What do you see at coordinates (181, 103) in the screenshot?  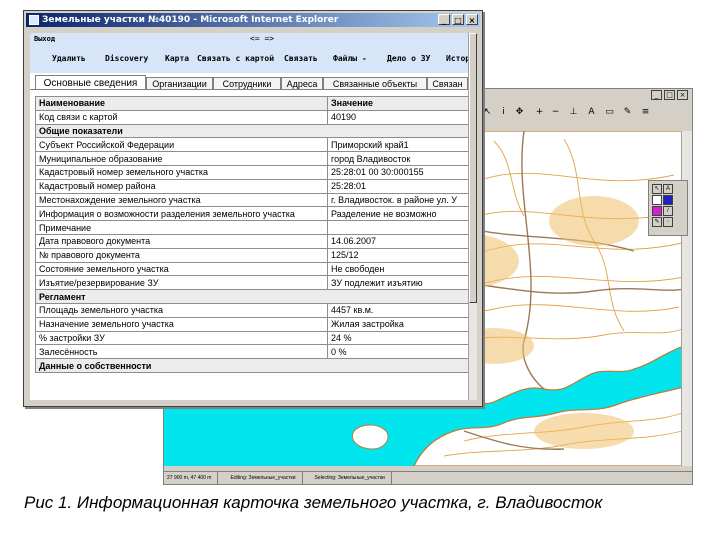 I see `column-header-name: Наименование` at bounding box center [181, 103].